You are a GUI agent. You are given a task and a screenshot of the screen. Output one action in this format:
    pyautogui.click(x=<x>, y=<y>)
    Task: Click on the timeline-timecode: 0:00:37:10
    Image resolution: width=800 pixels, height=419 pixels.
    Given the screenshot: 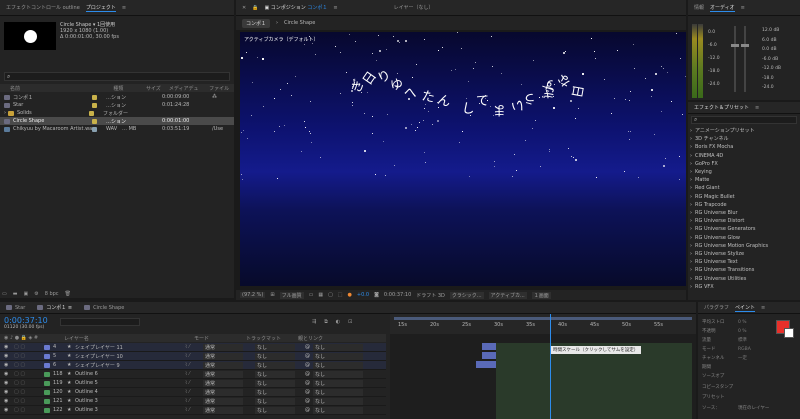 What is the action you would take?
    pyautogui.click(x=26, y=320)
    